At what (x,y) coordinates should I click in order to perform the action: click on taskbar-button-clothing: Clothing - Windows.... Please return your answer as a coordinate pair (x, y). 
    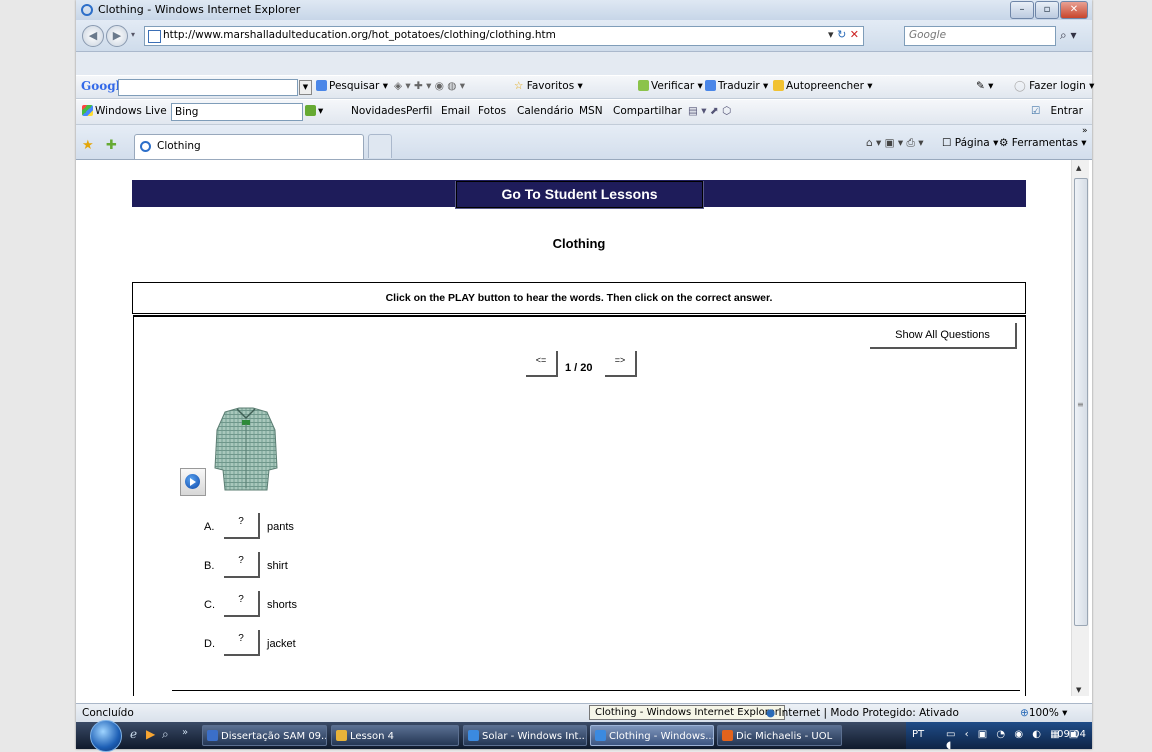
    Looking at the image, I should click on (652, 735).